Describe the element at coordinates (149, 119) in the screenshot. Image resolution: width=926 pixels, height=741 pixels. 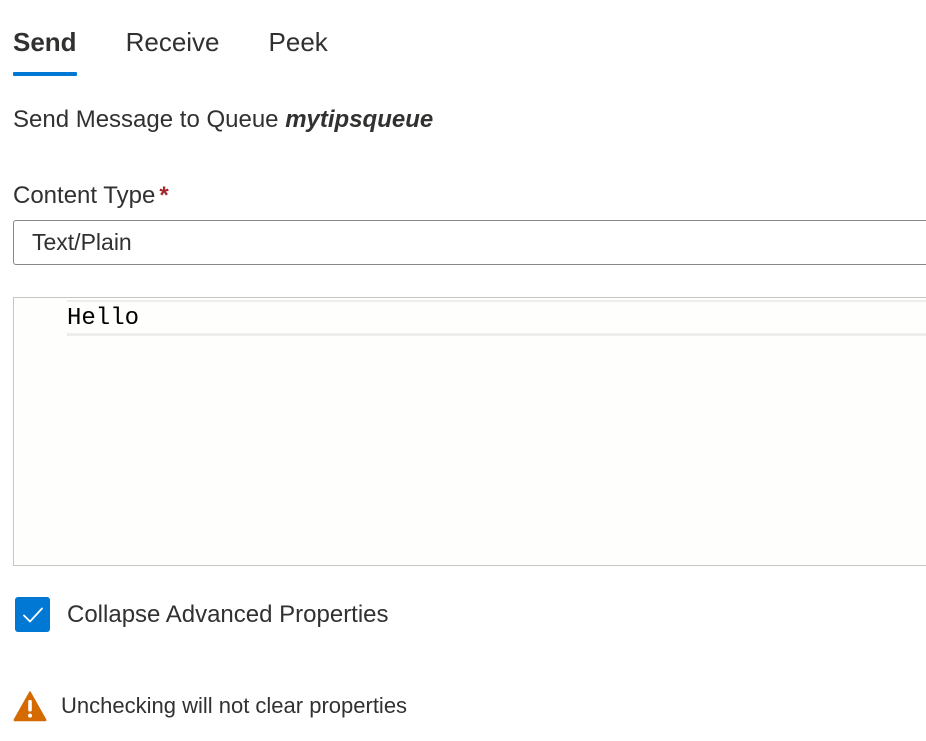
I see `send-heading-prefix: Send Message to Queue` at that location.